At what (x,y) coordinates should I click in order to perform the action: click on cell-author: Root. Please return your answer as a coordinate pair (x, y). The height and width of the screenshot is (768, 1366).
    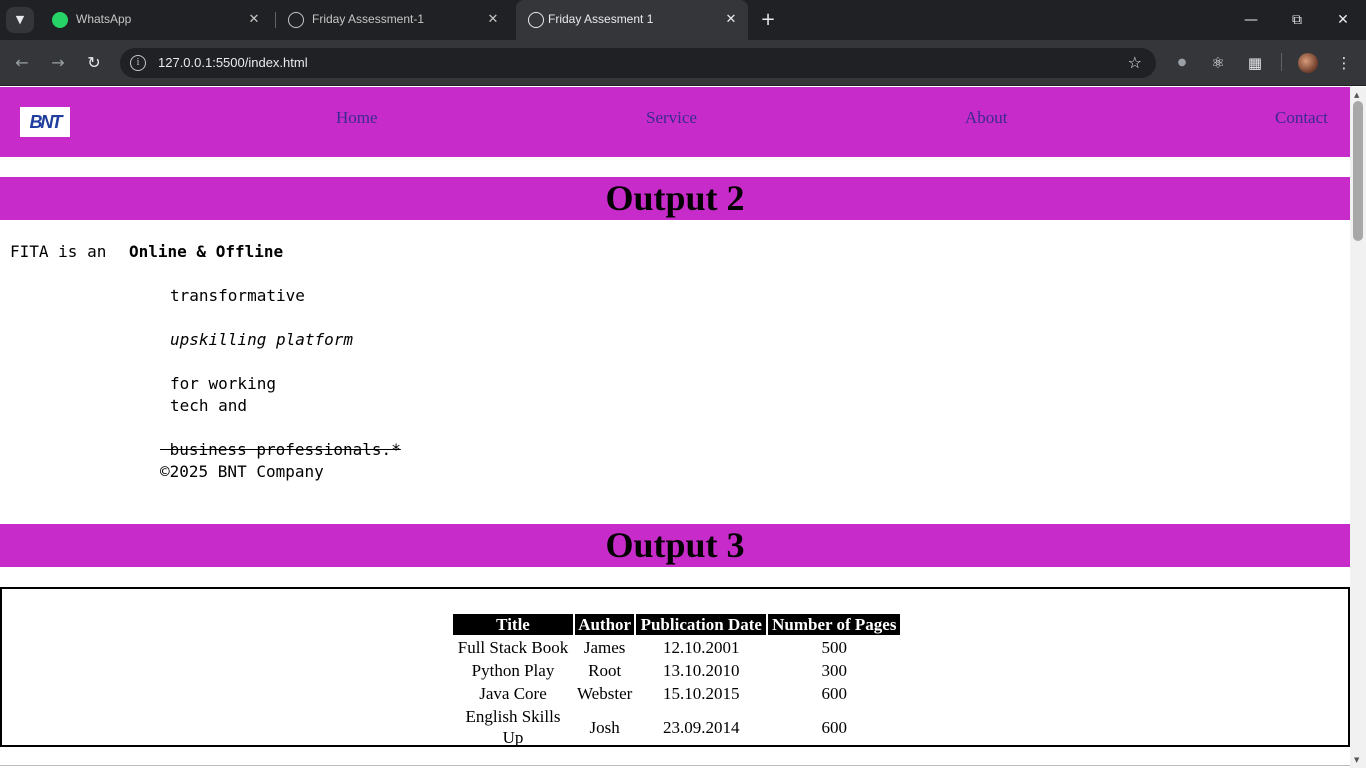
    Looking at the image, I should click on (605, 670).